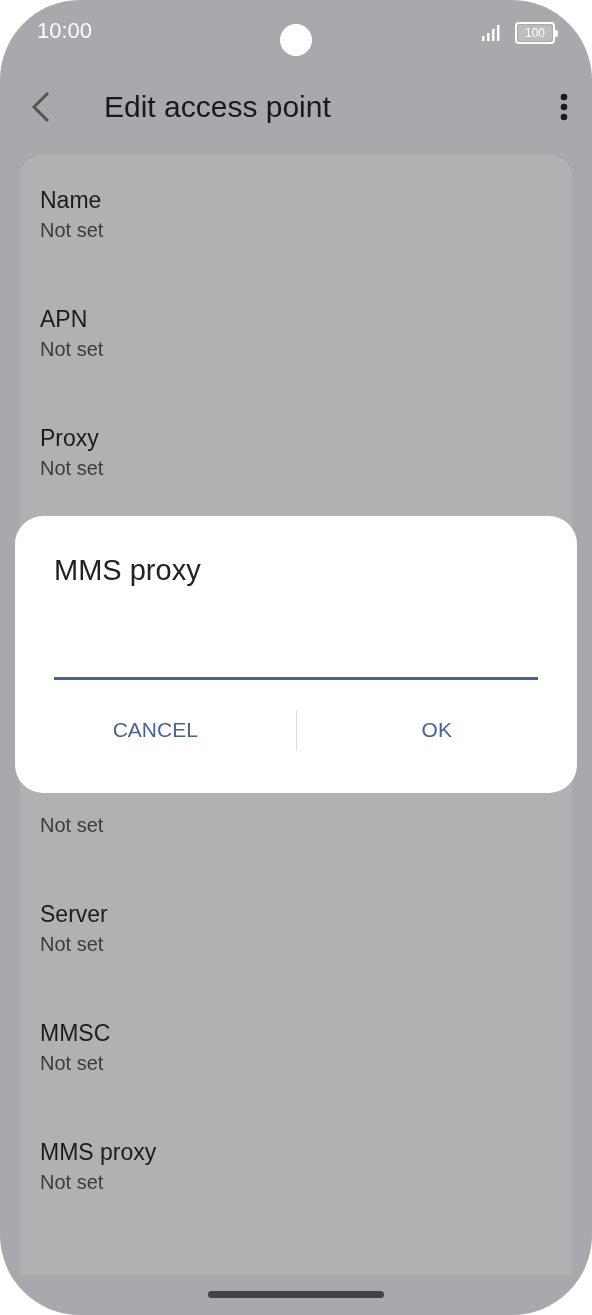 The height and width of the screenshot is (1315, 592). I want to click on more-options-icon, so click(564, 107).